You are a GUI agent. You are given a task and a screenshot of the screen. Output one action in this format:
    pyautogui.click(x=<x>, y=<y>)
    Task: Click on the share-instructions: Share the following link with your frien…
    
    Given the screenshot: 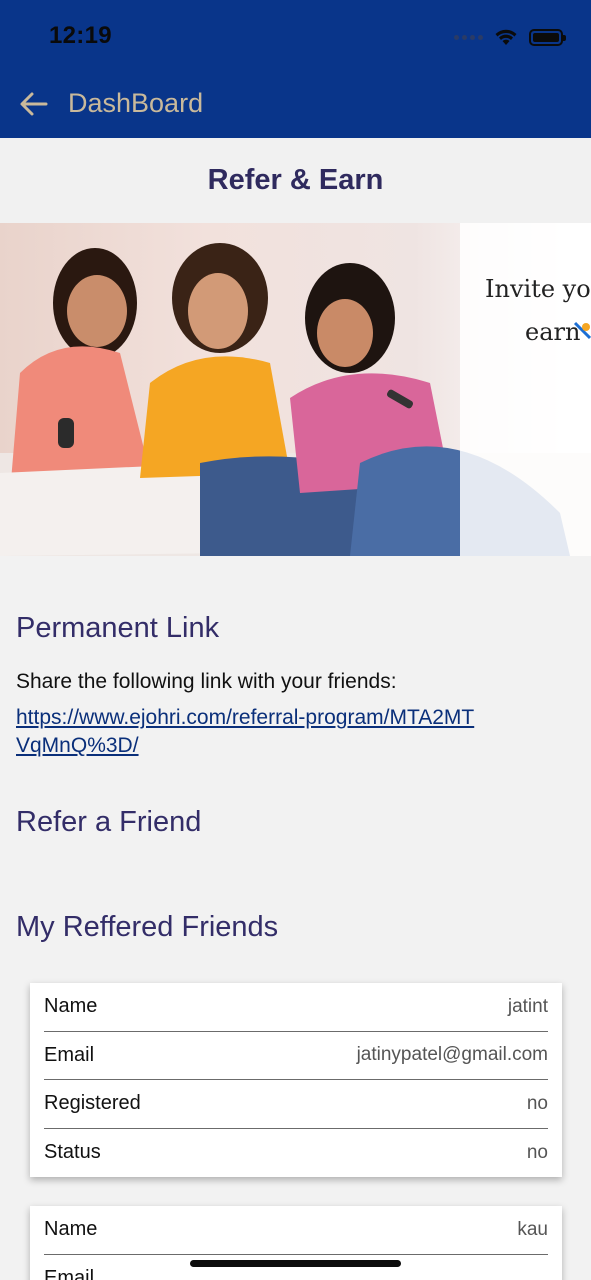 What is the action you would take?
    pyautogui.click(x=206, y=681)
    